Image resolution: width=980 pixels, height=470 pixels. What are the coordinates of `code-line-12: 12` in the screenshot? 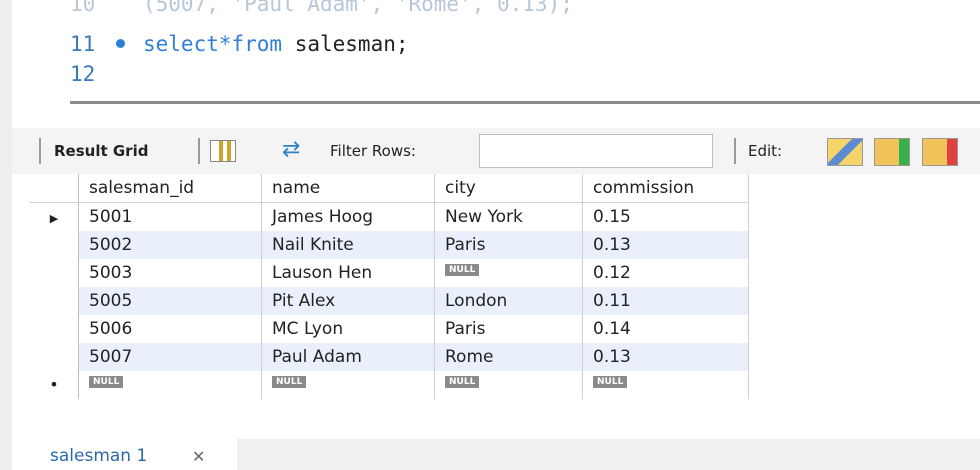 It's located at (90, 74).